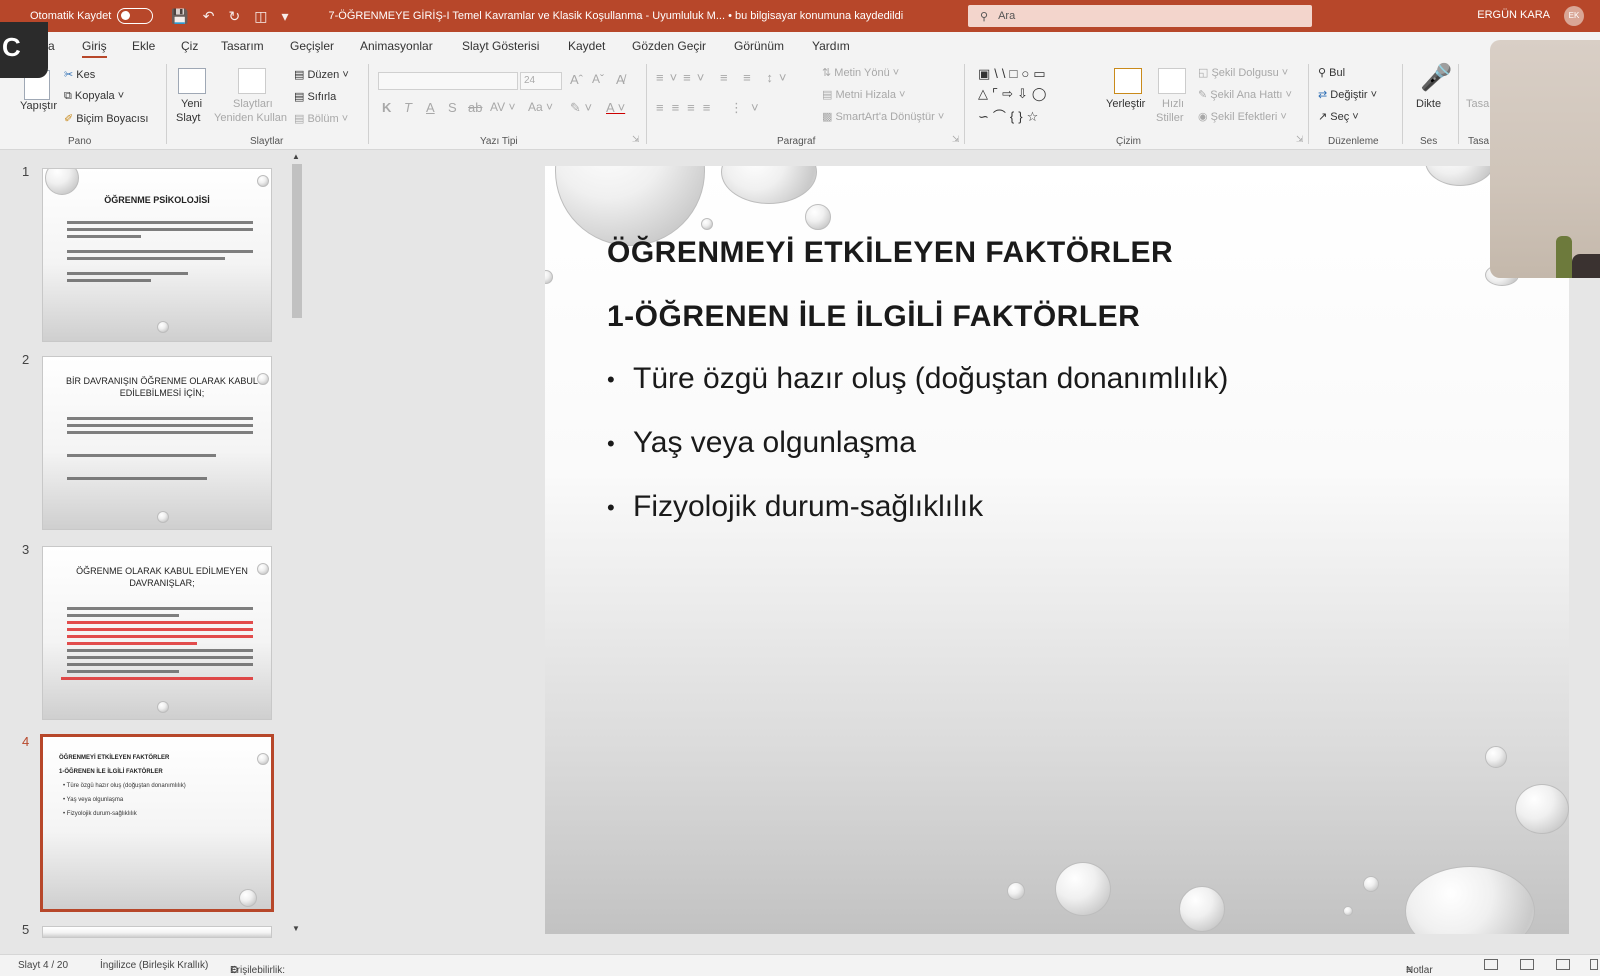  I want to click on new-slide-icon, so click(192, 81).